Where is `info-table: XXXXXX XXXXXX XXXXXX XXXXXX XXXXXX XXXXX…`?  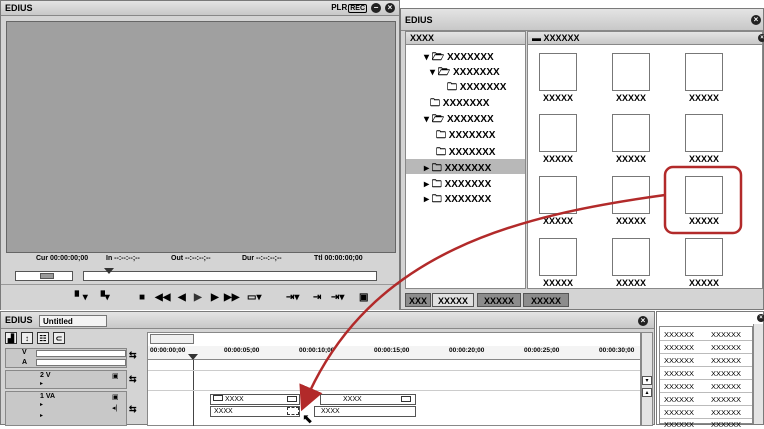
info-table: XXXXXX XXXXXX XXXXXX XXXXXX XXXXXX XXXXX… is located at coordinates (706, 377).